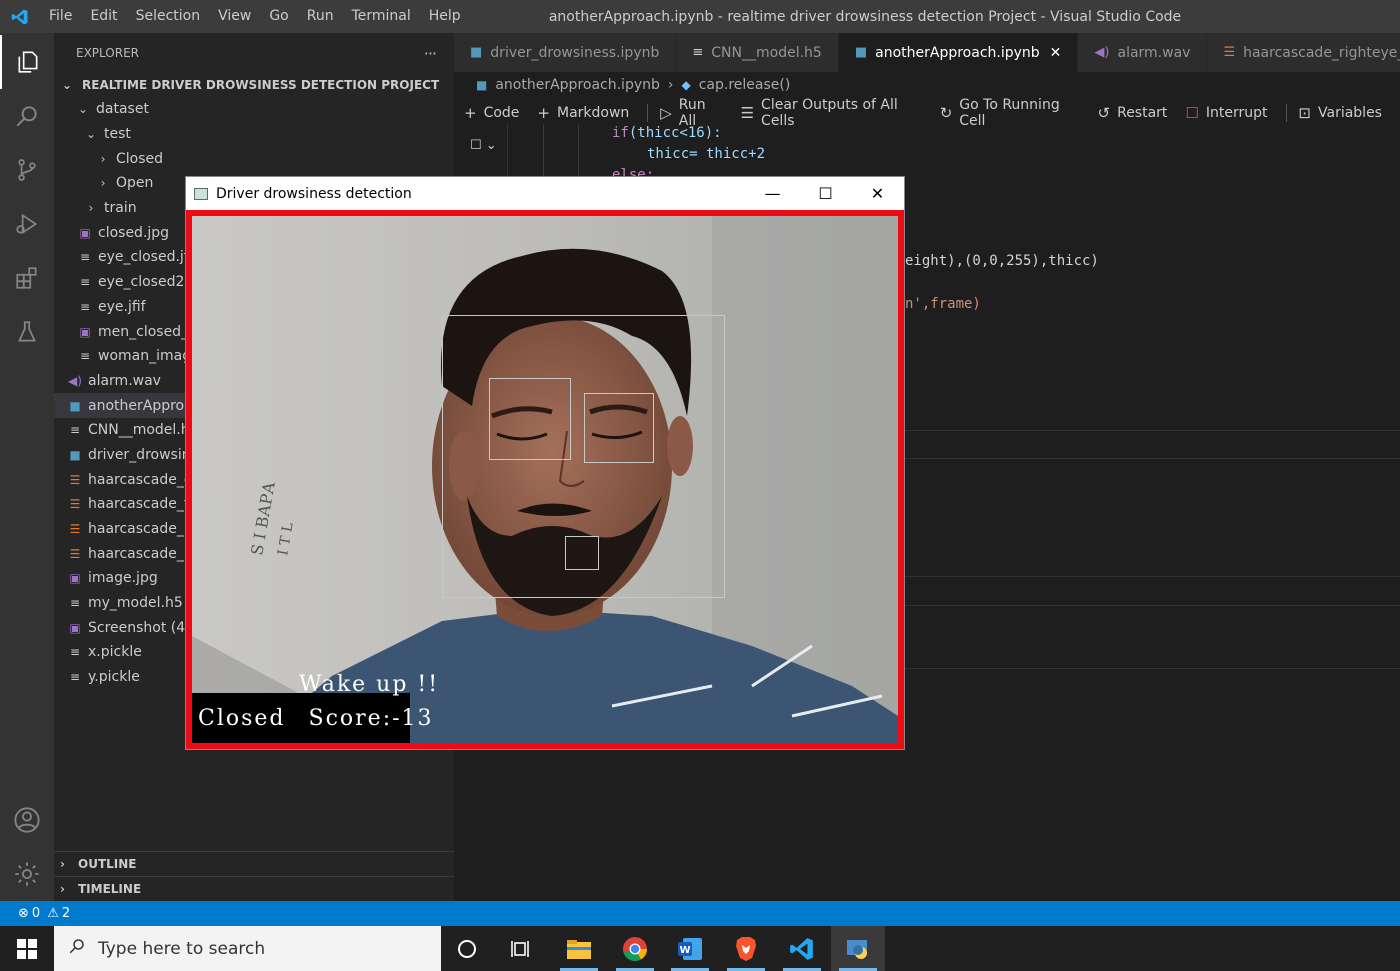 This screenshot has width=1400, height=971. What do you see at coordinates (107, 53) in the screenshot?
I see `explorer-header: EXPLORER` at bounding box center [107, 53].